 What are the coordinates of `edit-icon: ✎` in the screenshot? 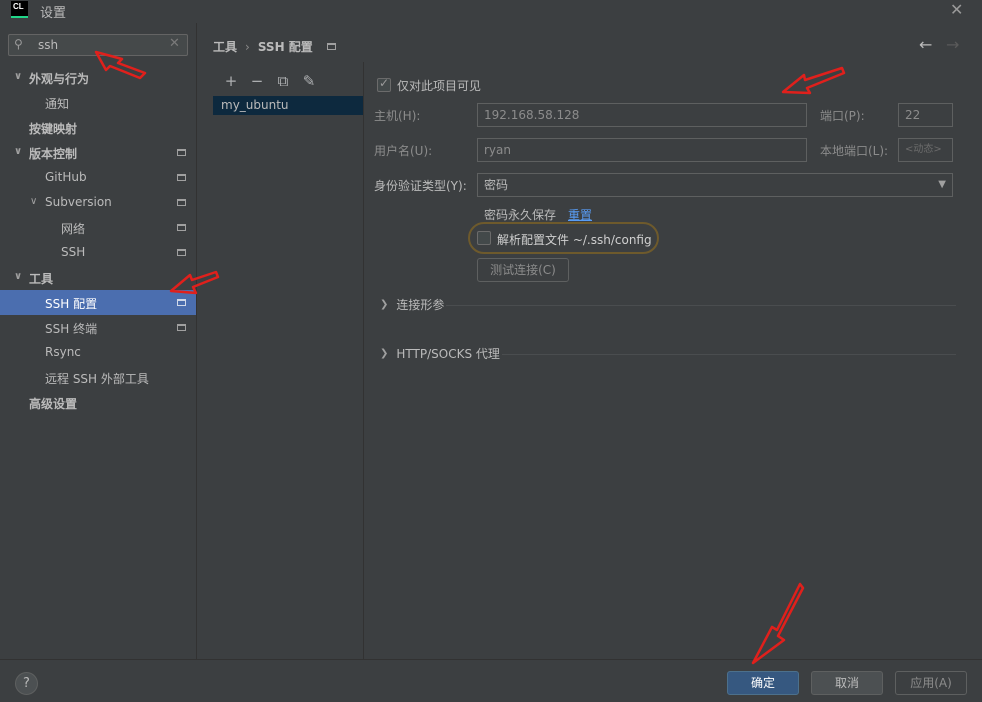 It's located at (309, 82).